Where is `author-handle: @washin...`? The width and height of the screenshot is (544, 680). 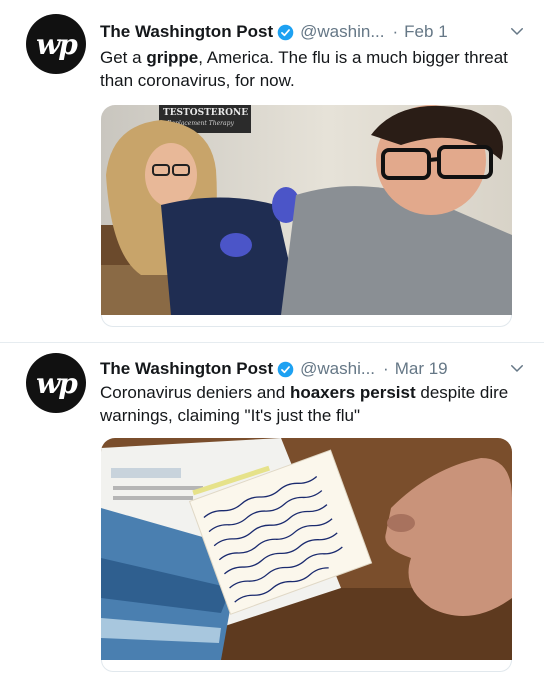 author-handle: @washin... is located at coordinates (342, 32).